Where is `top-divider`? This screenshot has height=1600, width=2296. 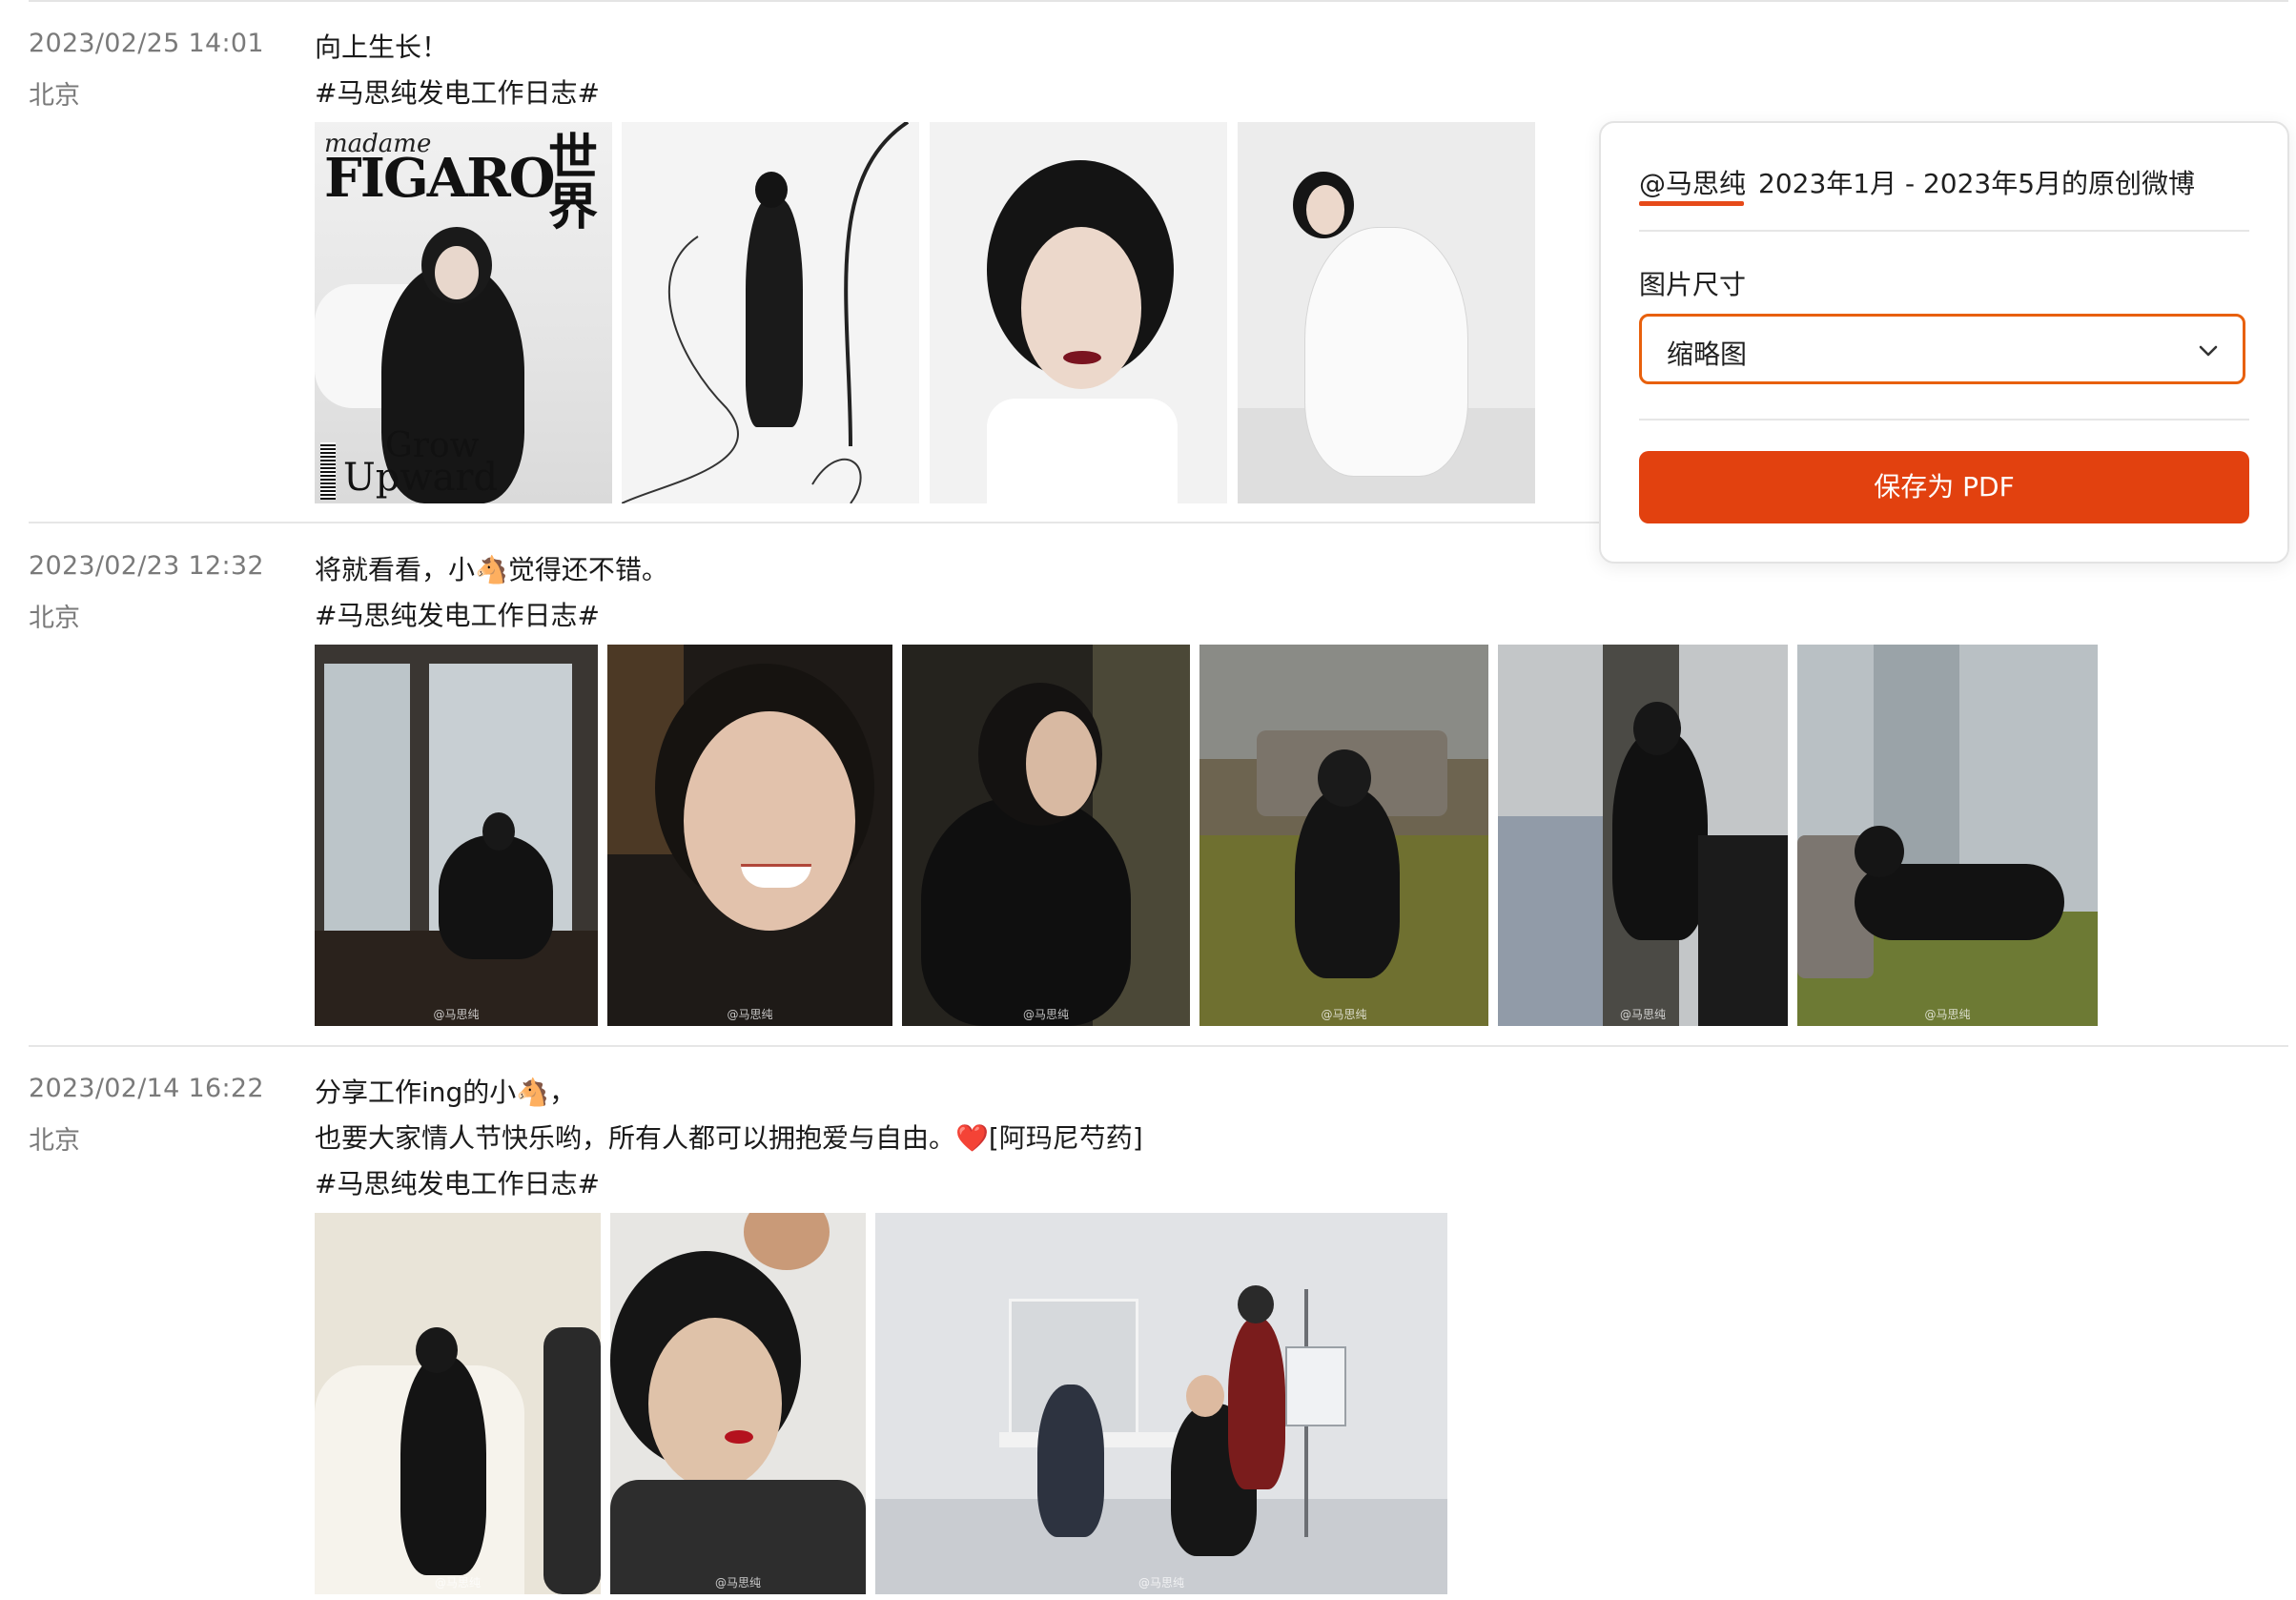 top-divider is located at coordinates (1158, 1).